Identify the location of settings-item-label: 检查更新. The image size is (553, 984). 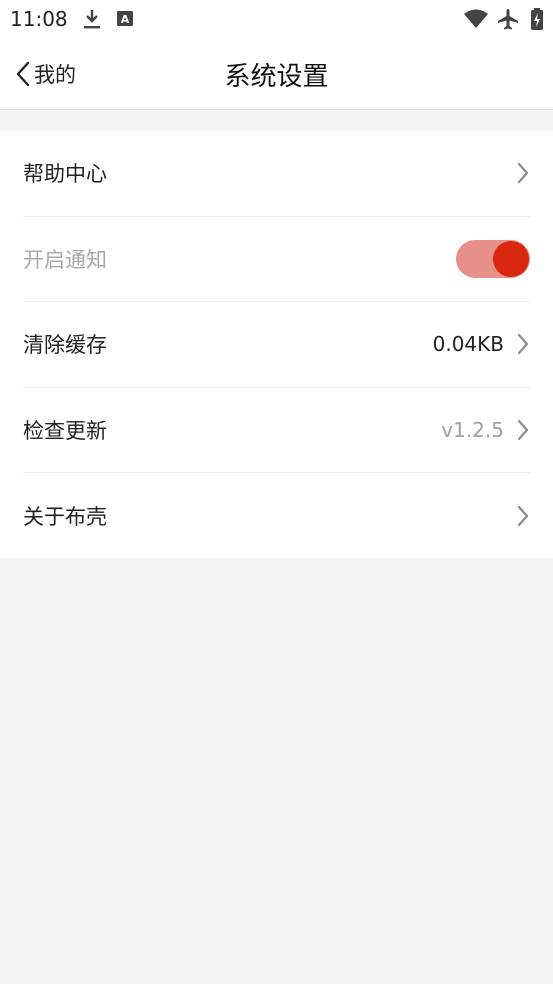
(65, 431).